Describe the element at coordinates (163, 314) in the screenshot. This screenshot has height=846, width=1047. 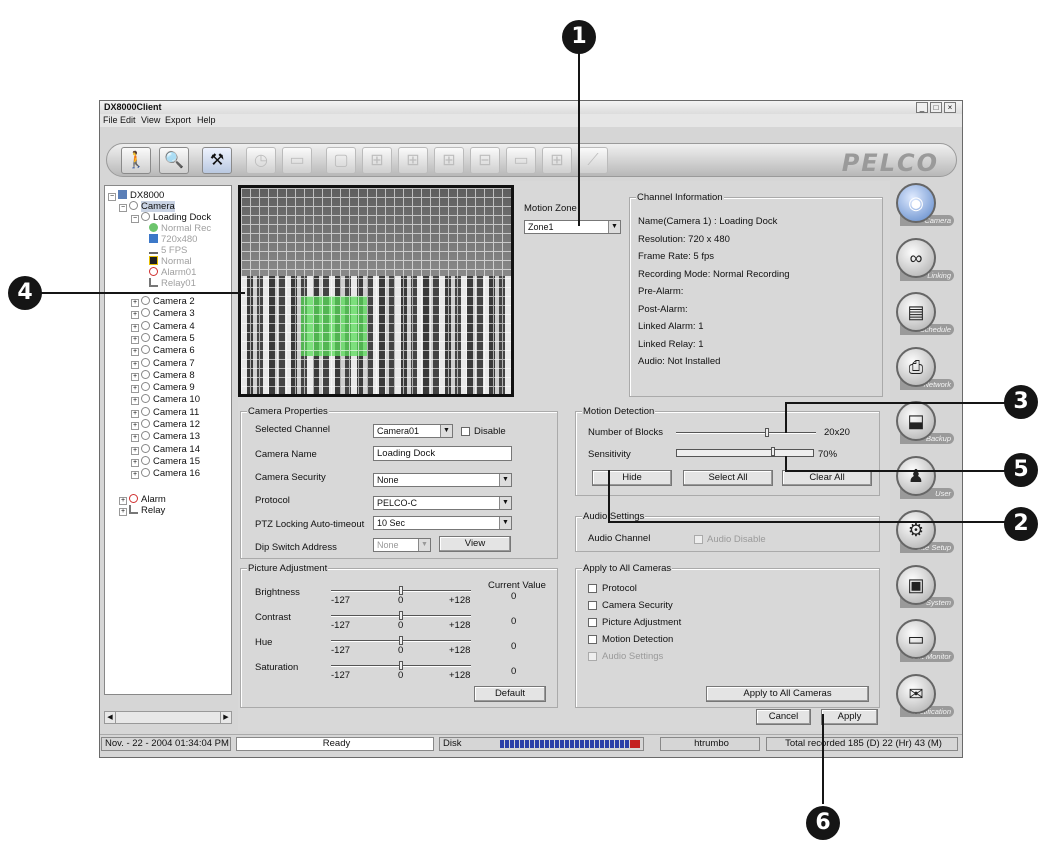
I see `tree-camera-item: + Camera 3` at that location.